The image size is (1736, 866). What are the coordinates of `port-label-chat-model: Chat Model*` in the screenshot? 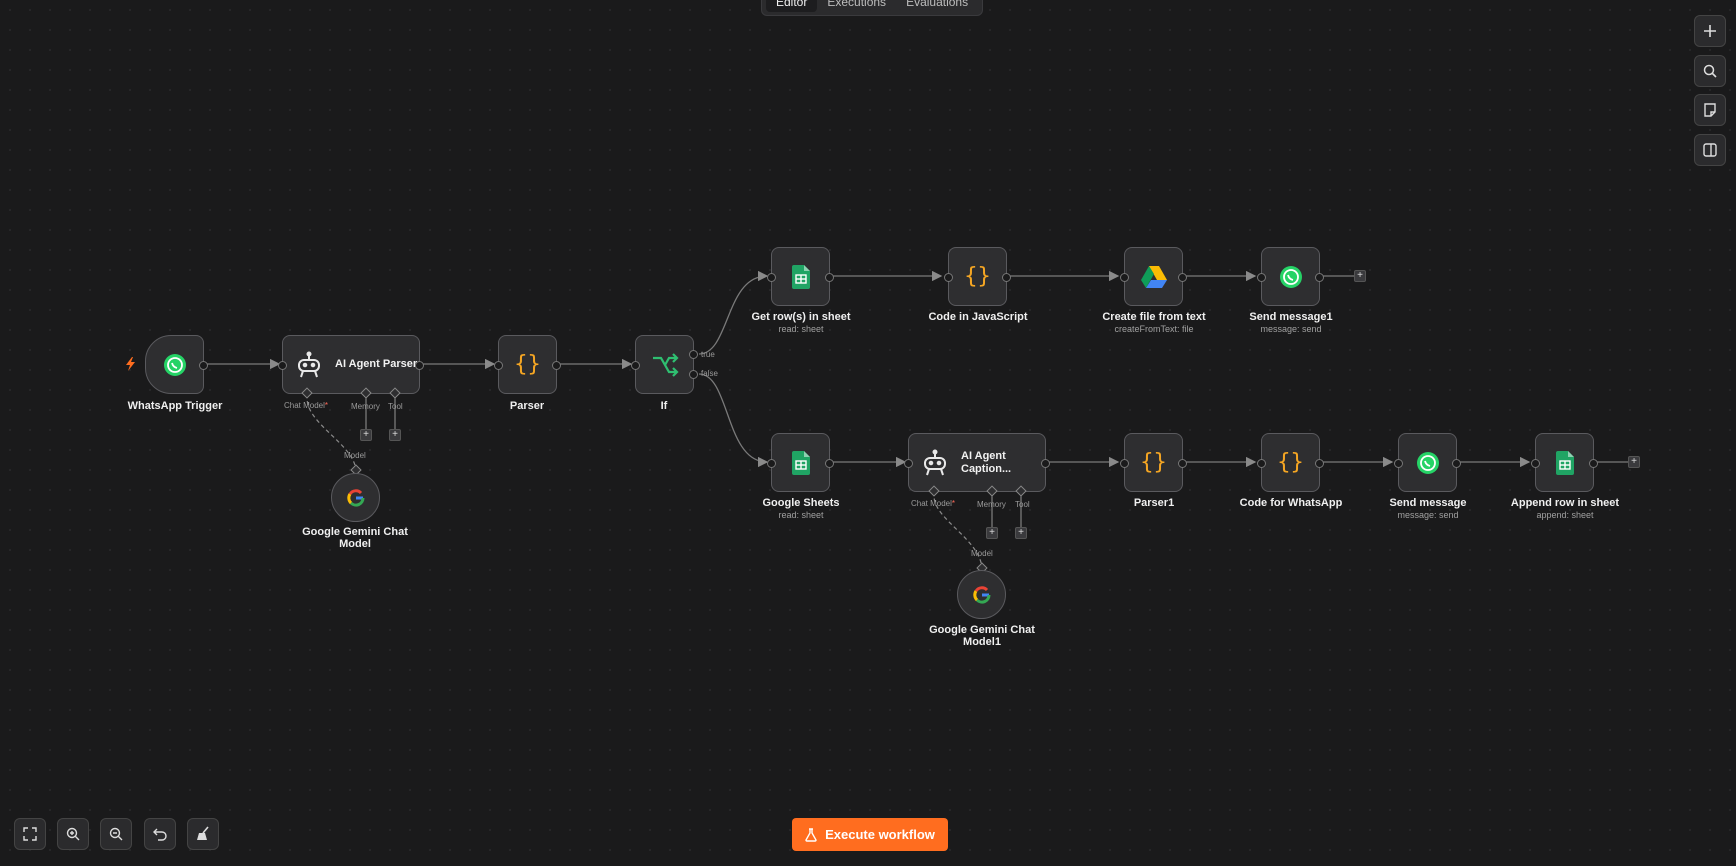 It's located at (306, 405).